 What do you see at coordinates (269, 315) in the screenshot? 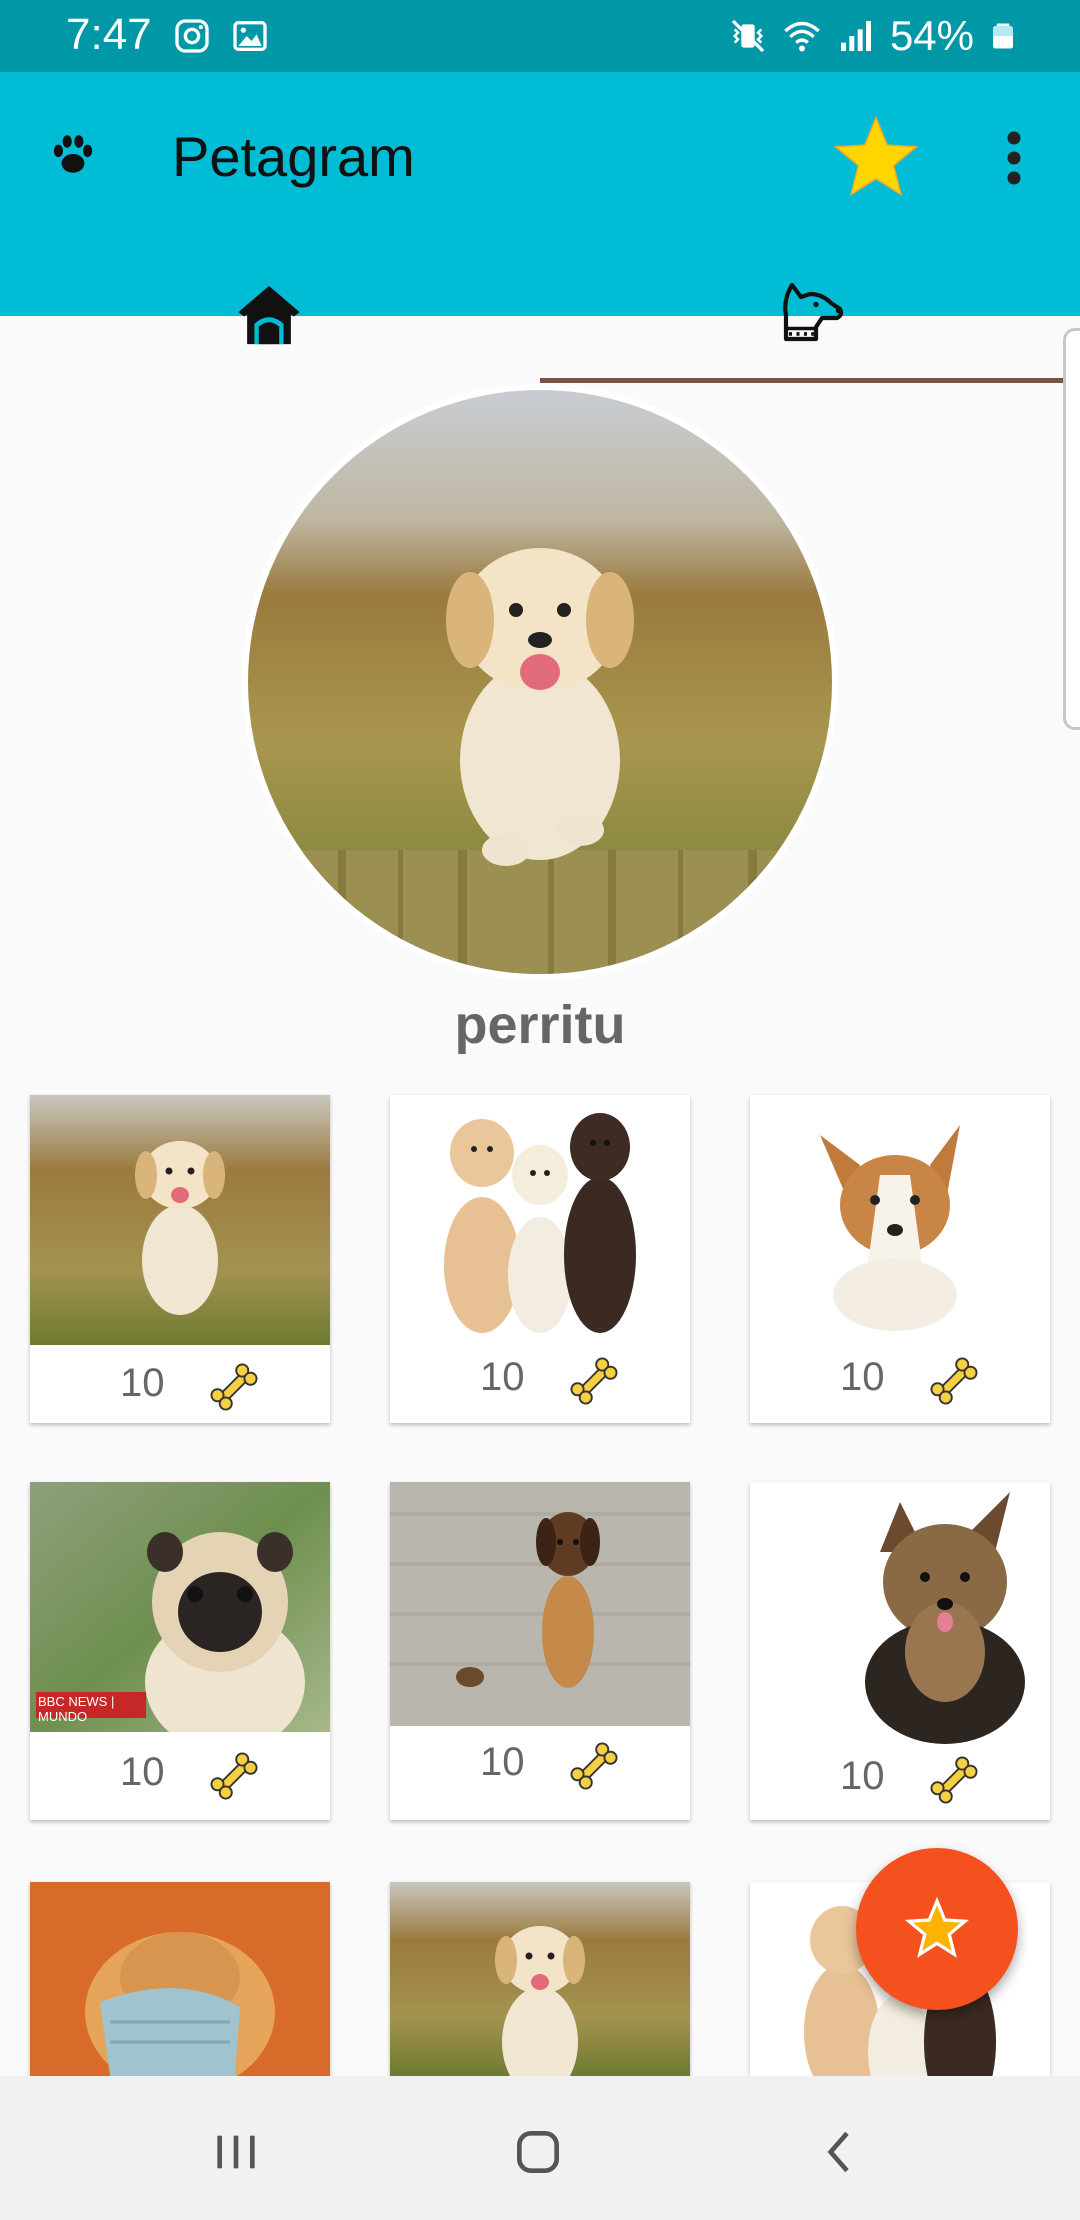
I see `doghouse-icon` at bounding box center [269, 315].